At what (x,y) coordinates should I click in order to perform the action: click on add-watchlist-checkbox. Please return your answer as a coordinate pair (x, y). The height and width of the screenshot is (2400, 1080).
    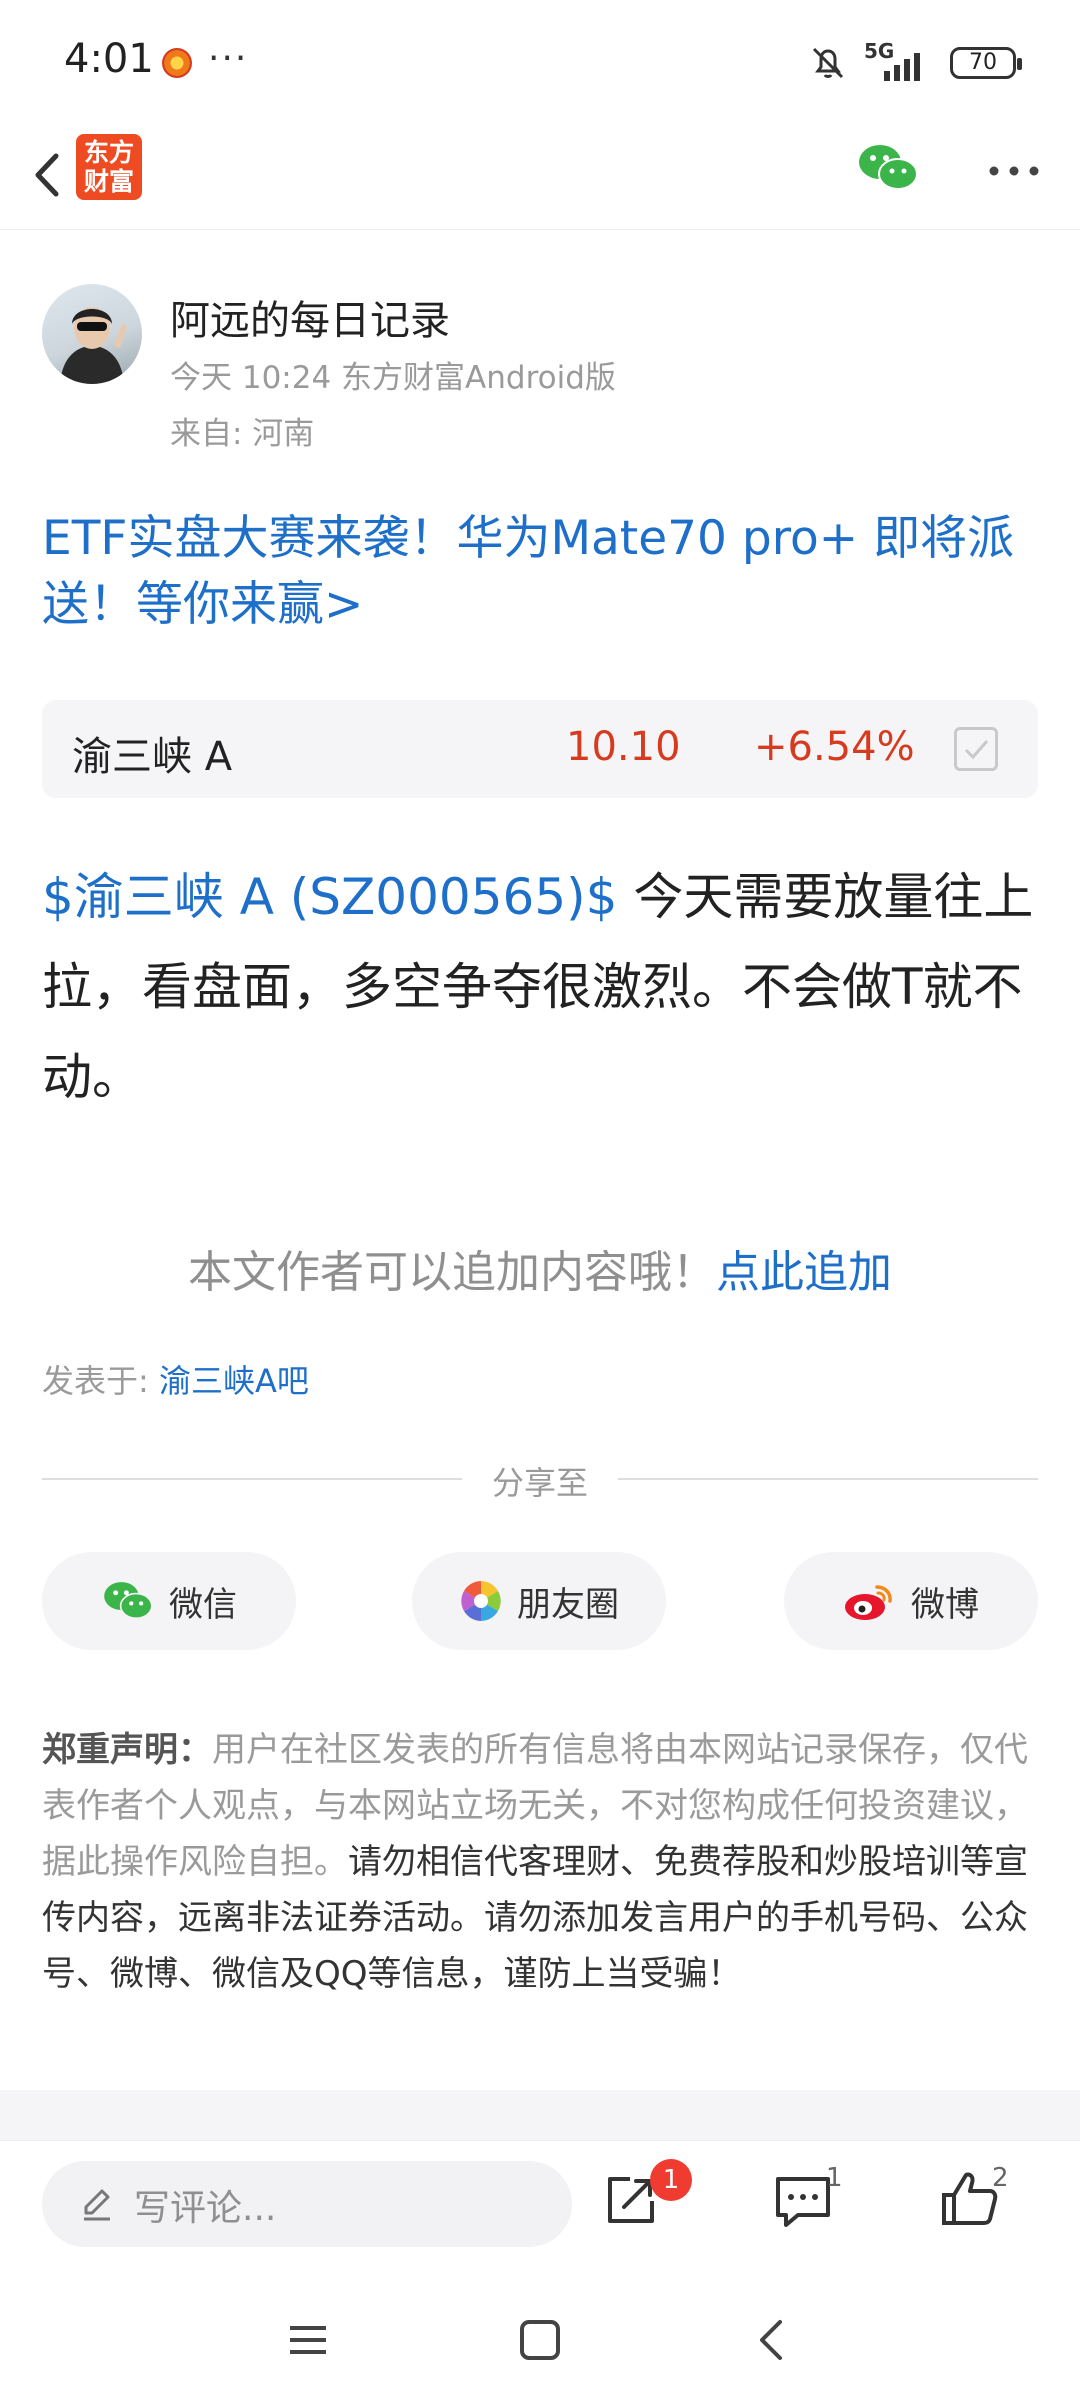
    Looking at the image, I should click on (976, 749).